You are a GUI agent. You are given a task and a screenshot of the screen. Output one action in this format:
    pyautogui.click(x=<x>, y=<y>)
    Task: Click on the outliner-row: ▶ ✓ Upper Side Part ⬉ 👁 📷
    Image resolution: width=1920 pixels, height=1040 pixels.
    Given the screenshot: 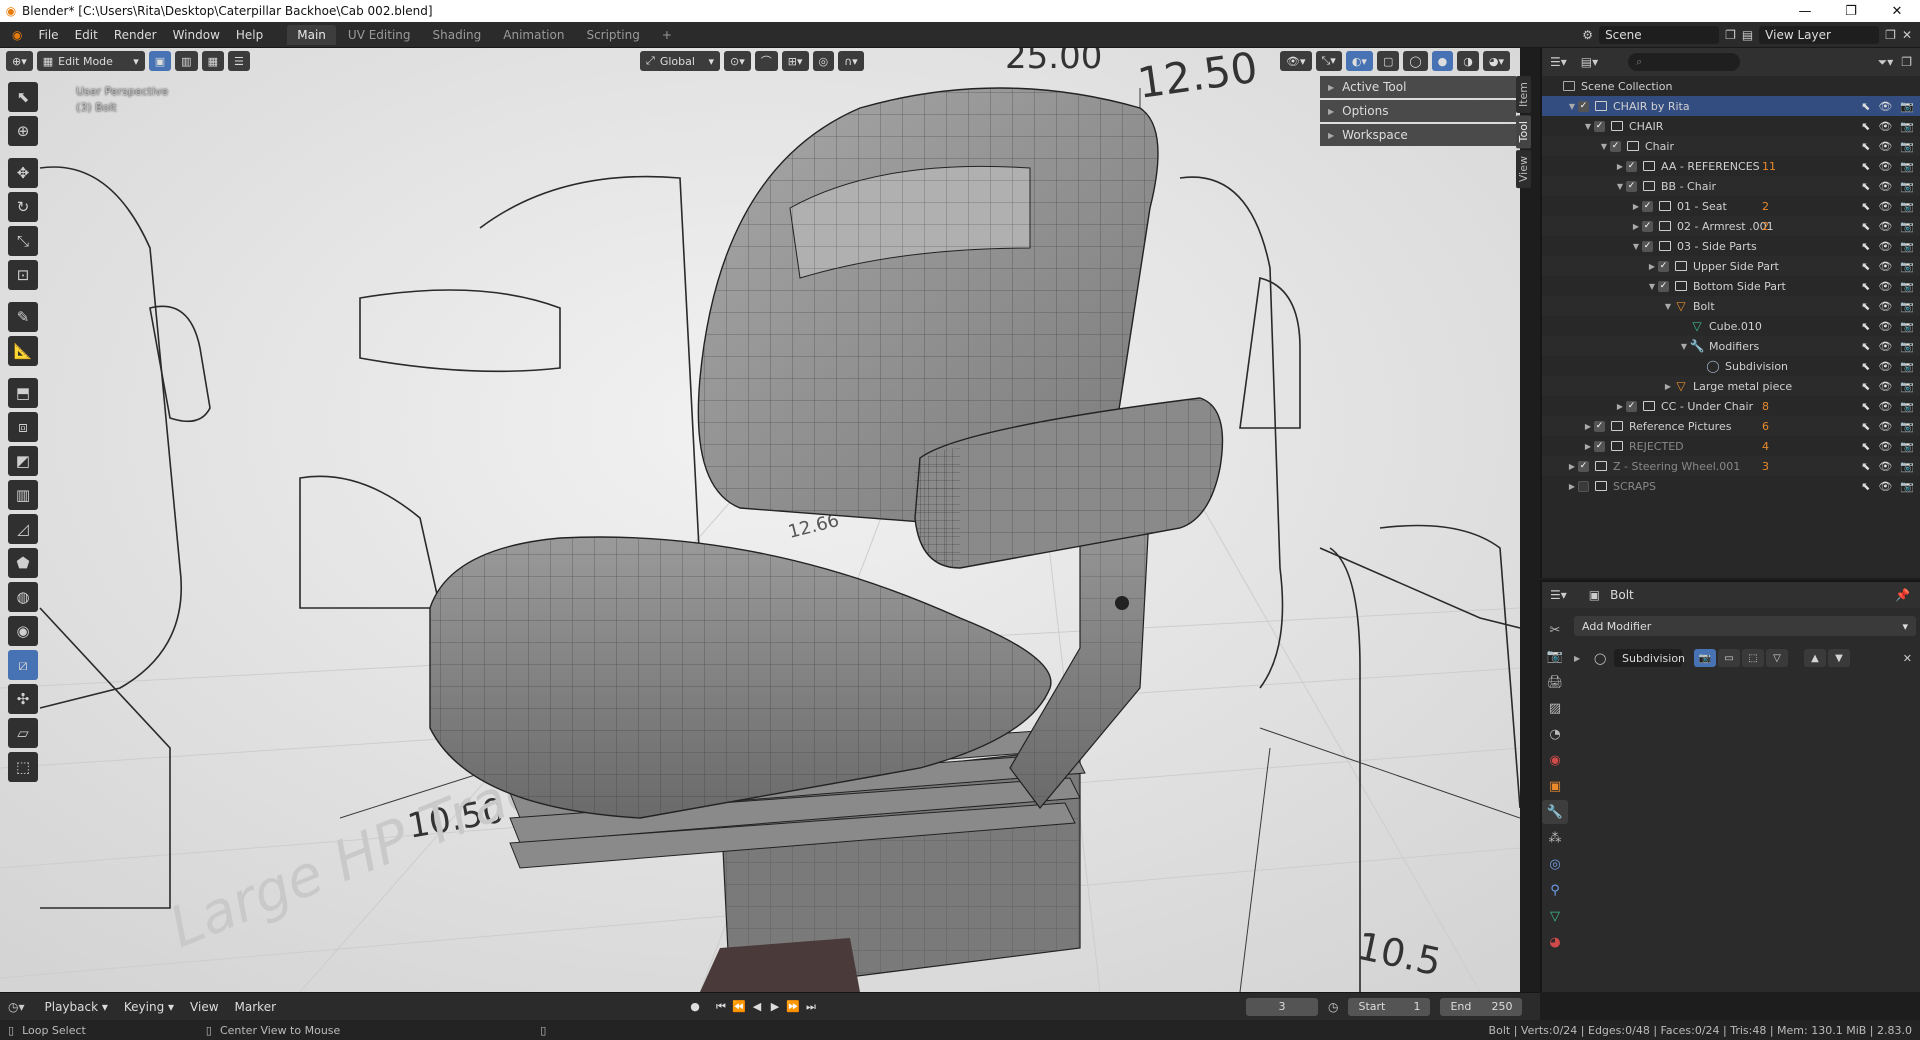 What is the action you would take?
    pyautogui.click(x=1731, y=266)
    